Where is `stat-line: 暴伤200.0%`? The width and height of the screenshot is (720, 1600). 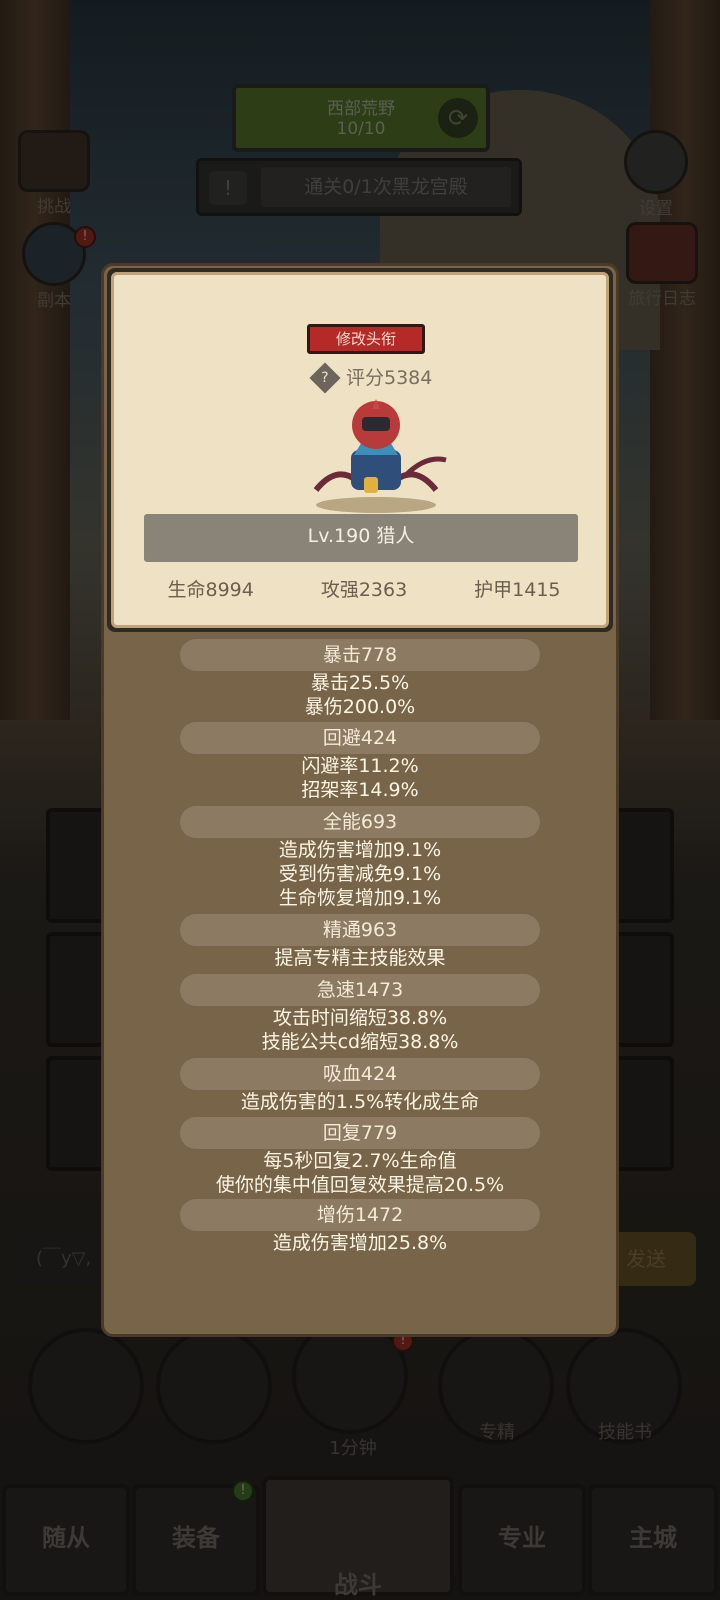
stat-line: 暴伤200.0% is located at coordinates (360, 707).